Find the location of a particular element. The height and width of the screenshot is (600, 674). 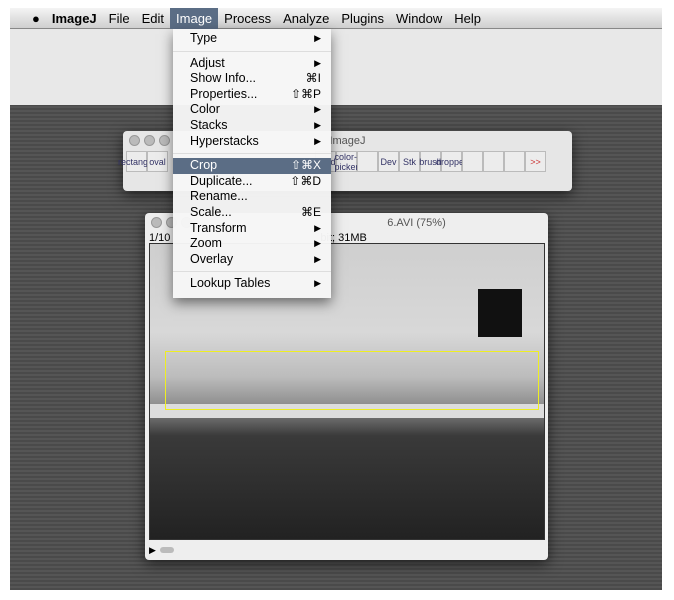

tool-oval-icon: oval is located at coordinates (157, 161).